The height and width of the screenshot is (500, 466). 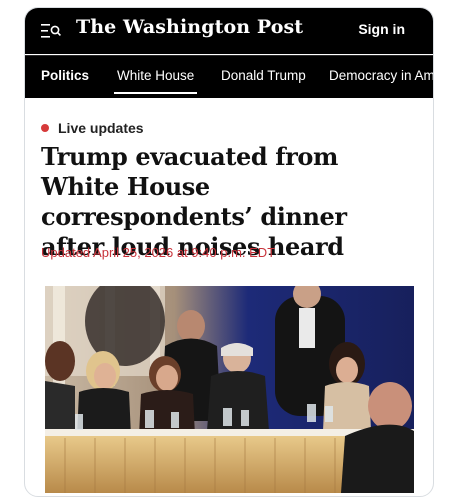 What do you see at coordinates (51, 31) in the screenshot?
I see `menu-search-icon` at bounding box center [51, 31].